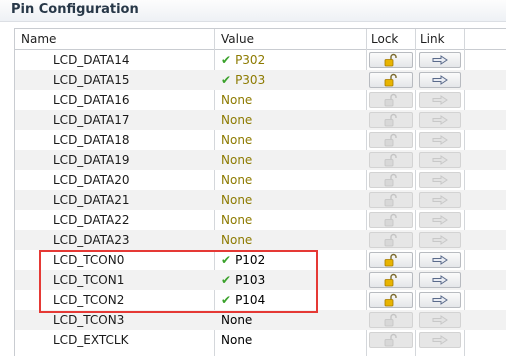 This screenshot has width=506, height=356. What do you see at coordinates (260, 320) in the screenshot?
I see `table-row: LCD_TCON3 None` at bounding box center [260, 320].